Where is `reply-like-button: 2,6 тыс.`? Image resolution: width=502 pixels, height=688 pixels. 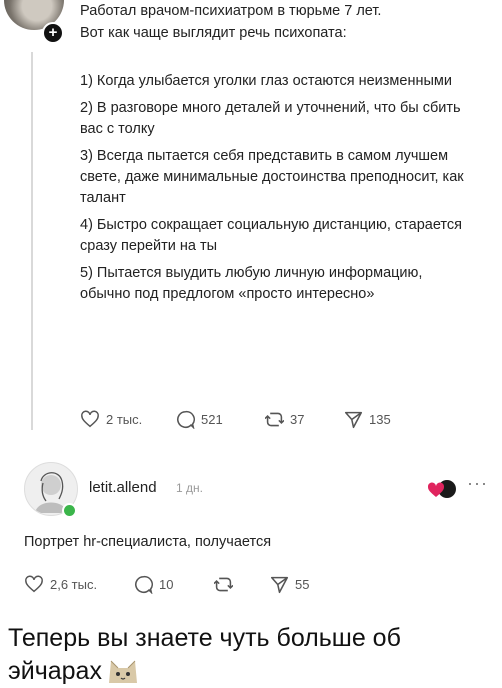 reply-like-button: 2,6 тыс. is located at coordinates (60, 584).